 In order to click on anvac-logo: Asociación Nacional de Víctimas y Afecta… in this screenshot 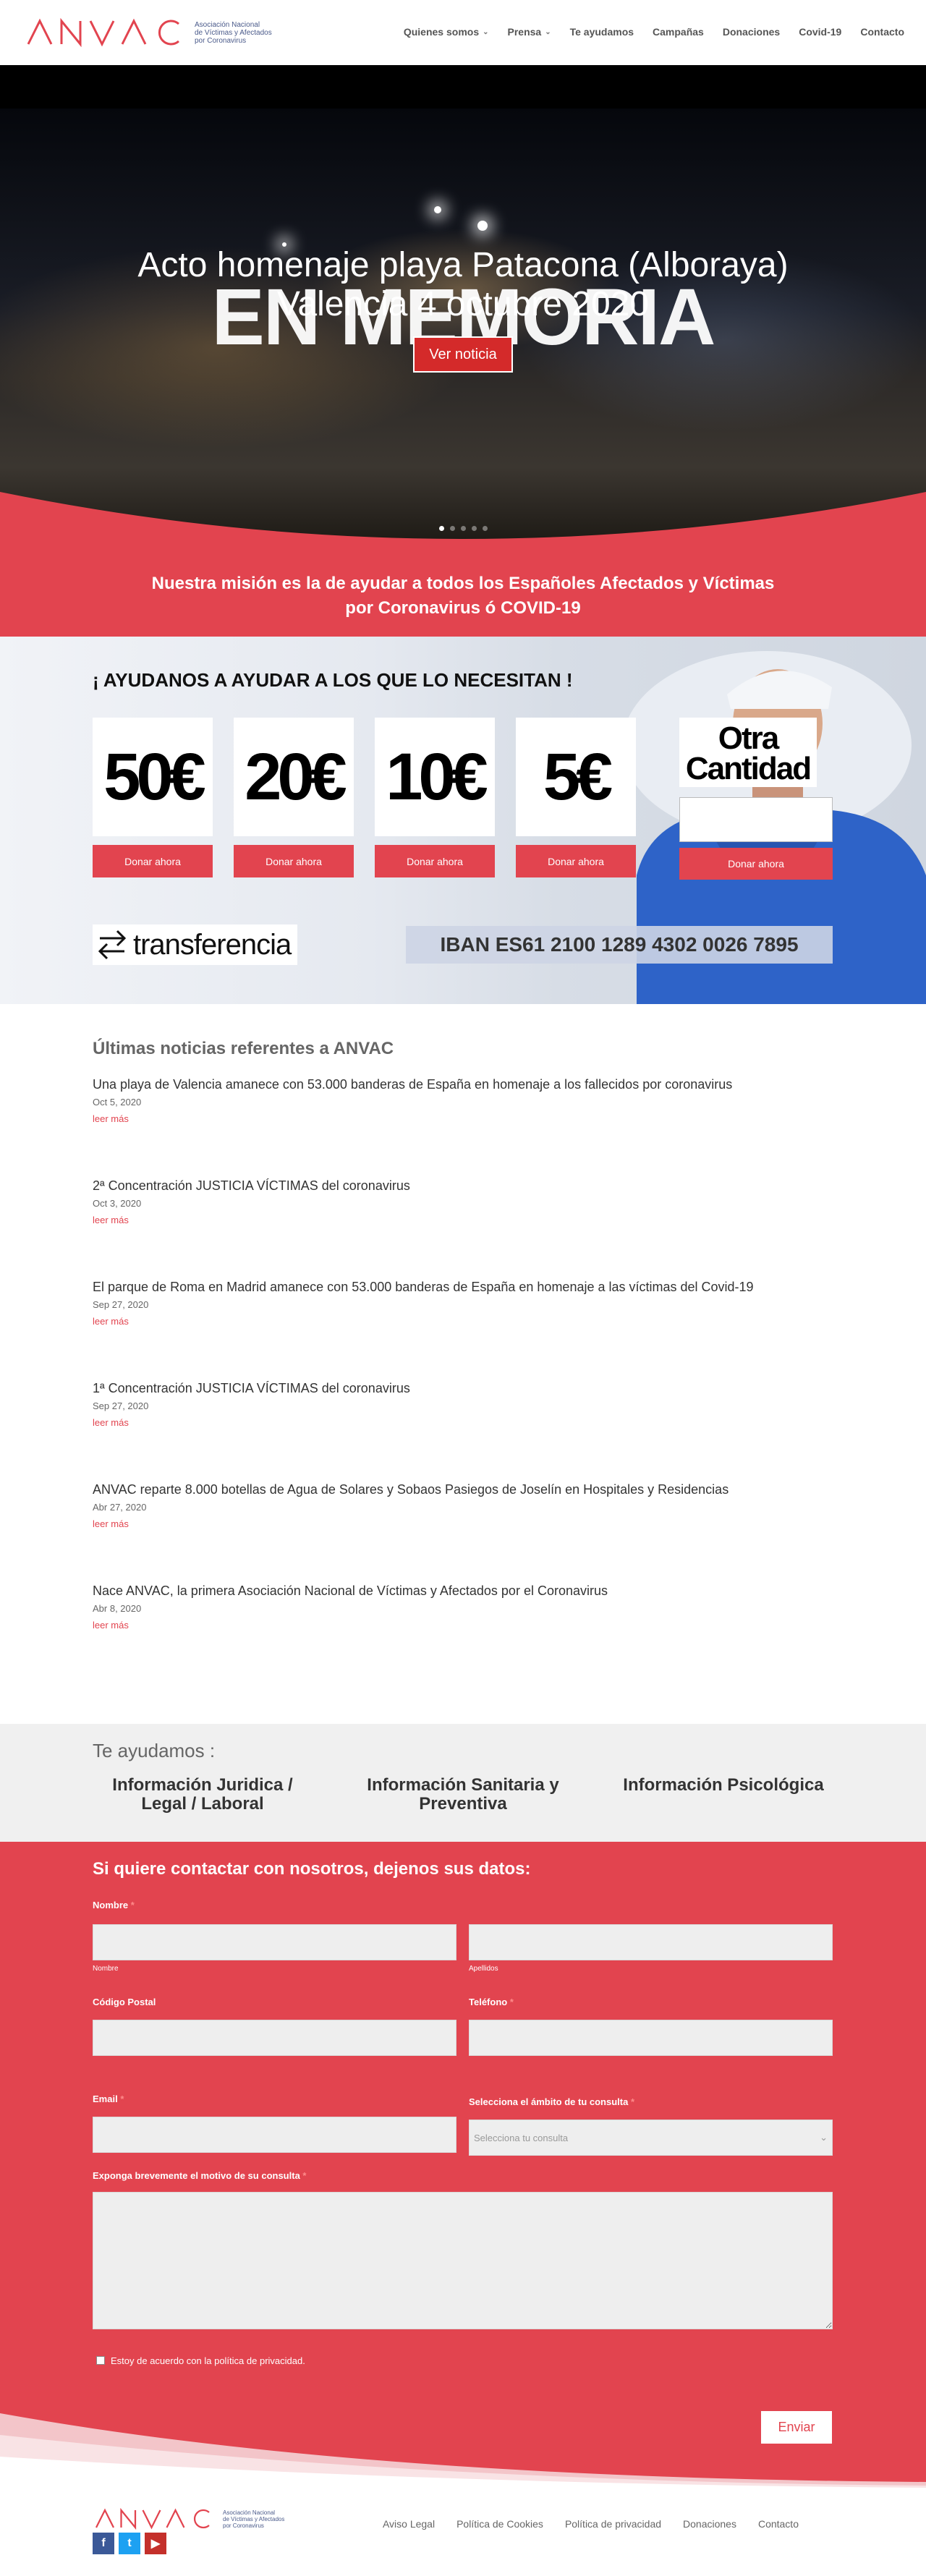, I will do `click(149, 32)`.